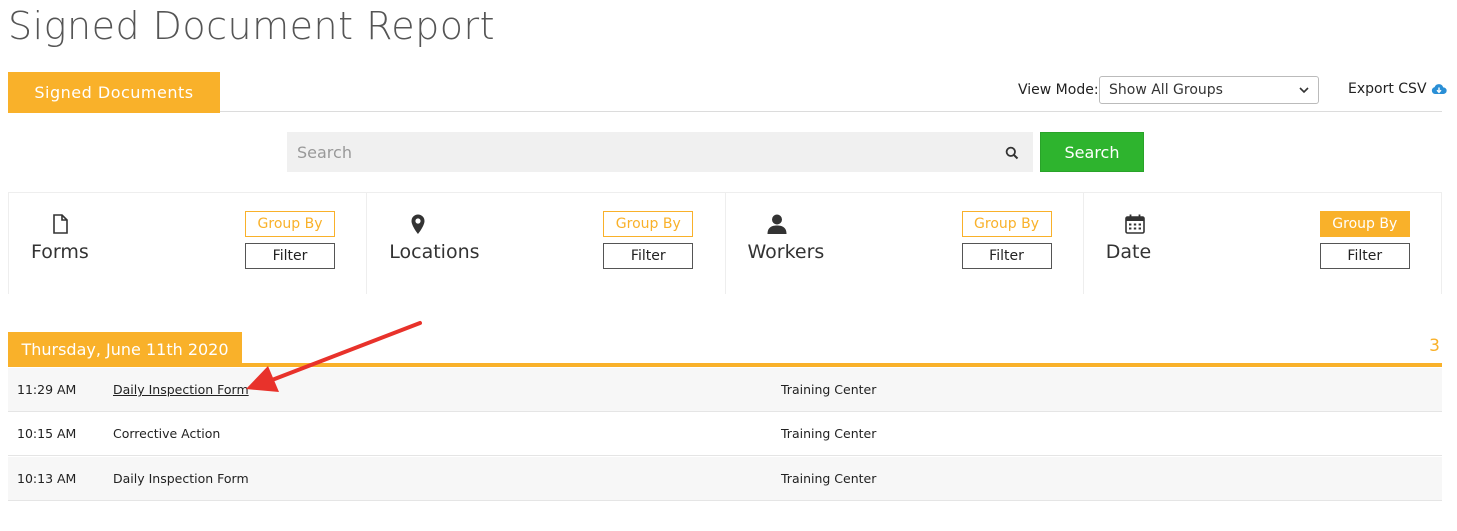 The width and height of the screenshot is (1457, 531). I want to click on group-by-forms-button: Group By, so click(290, 224).